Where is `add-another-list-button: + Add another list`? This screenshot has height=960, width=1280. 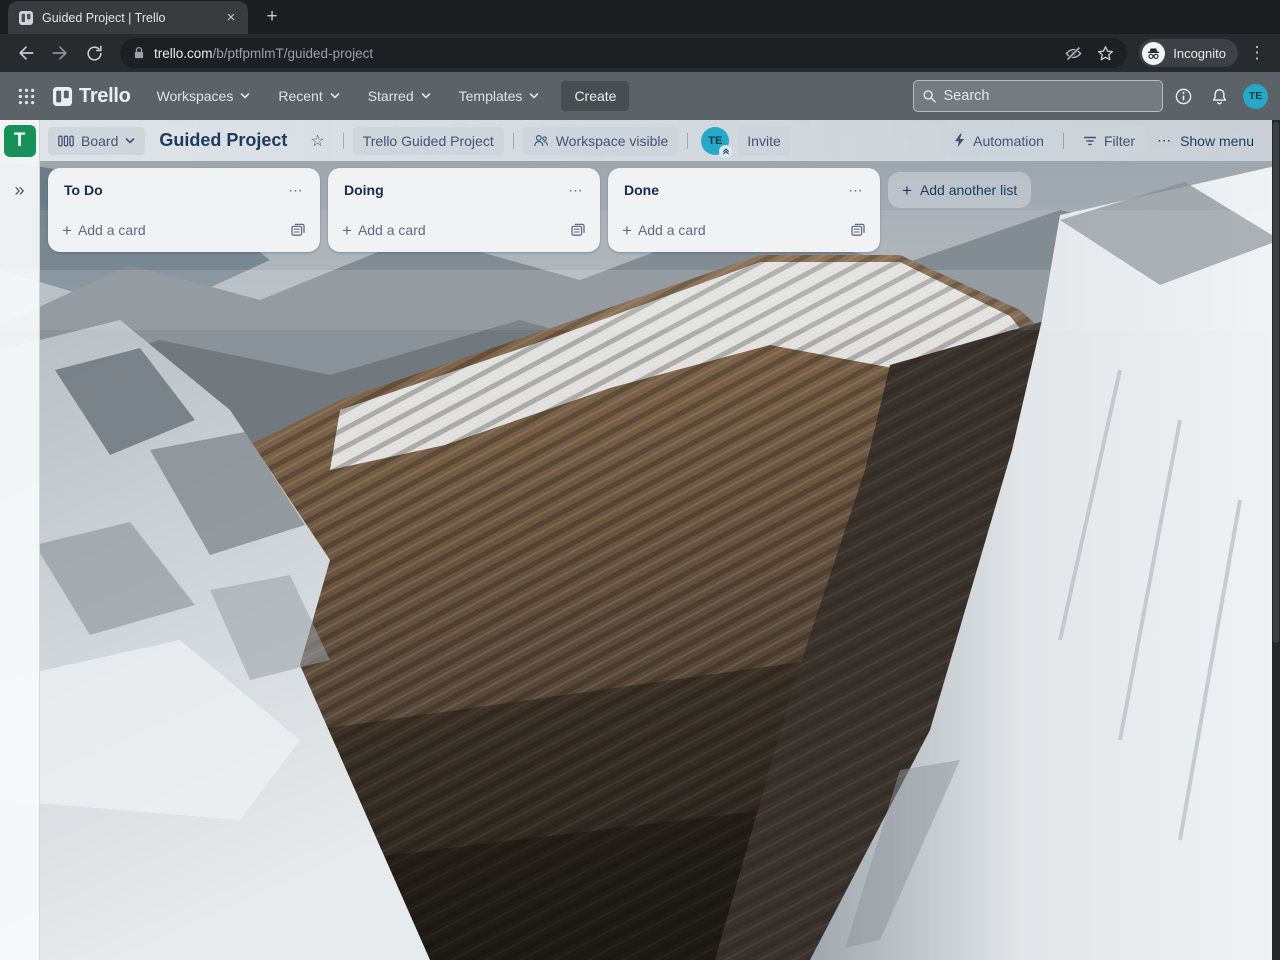 add-another-list-button: + Add another list is located at coordinates (960, 190).